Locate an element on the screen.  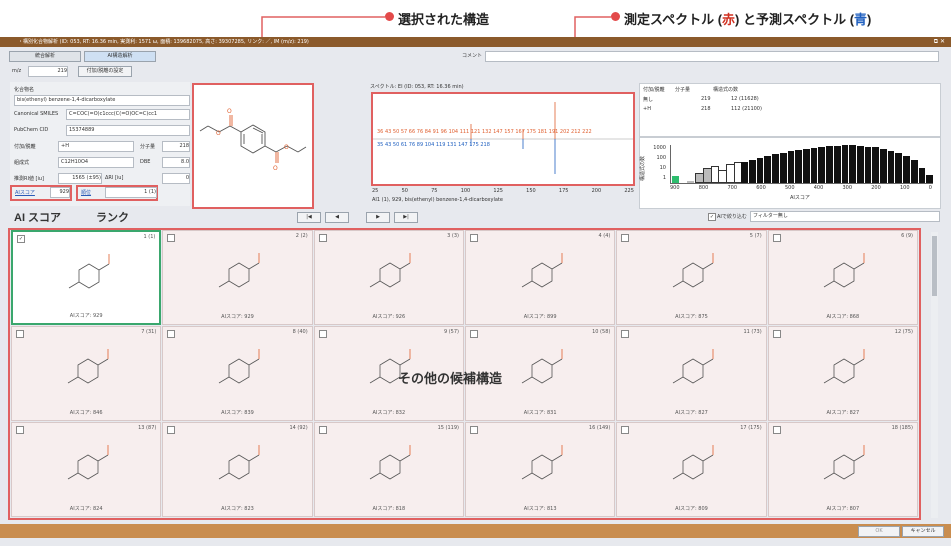
candidate-ai-score: AIスコア: 868 is located at coordinates (843, 317).